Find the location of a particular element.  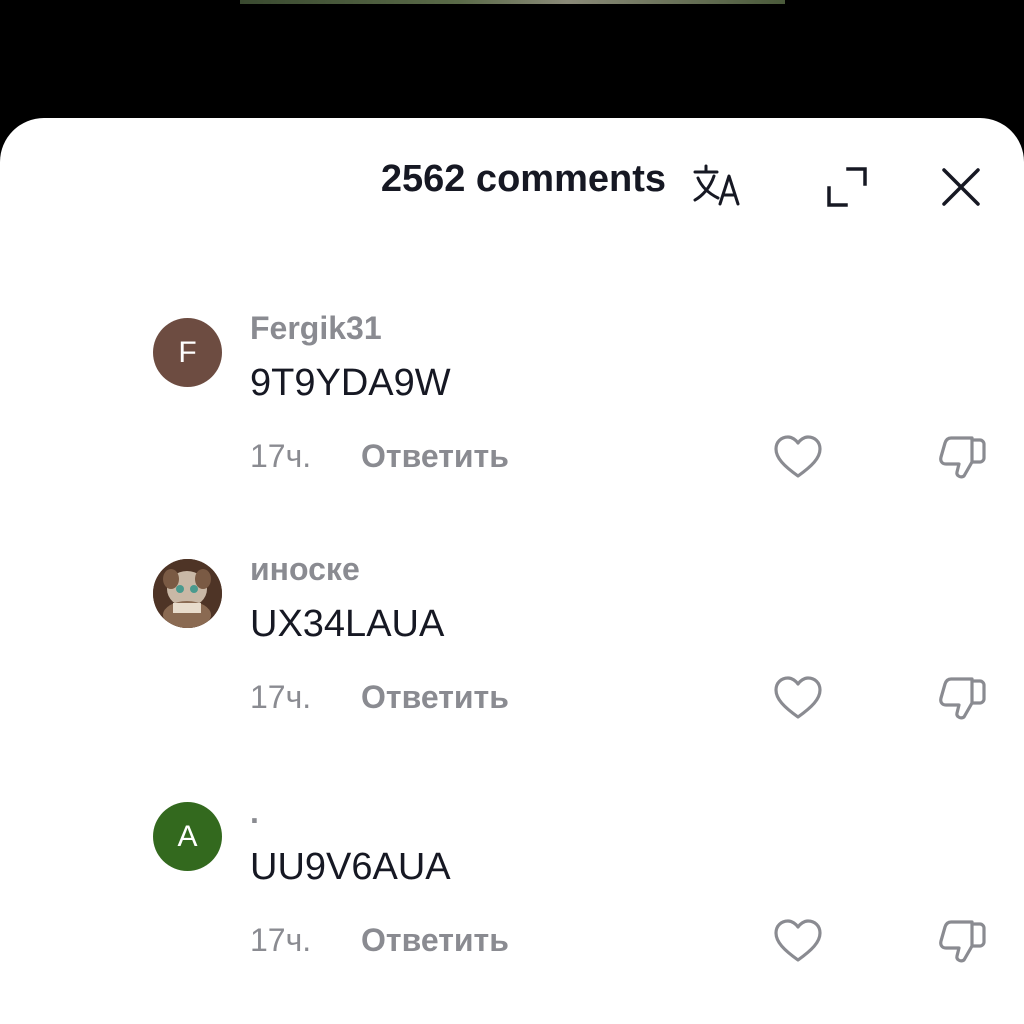

comments-header: 2562 comments is located at coordinates (512, 183).